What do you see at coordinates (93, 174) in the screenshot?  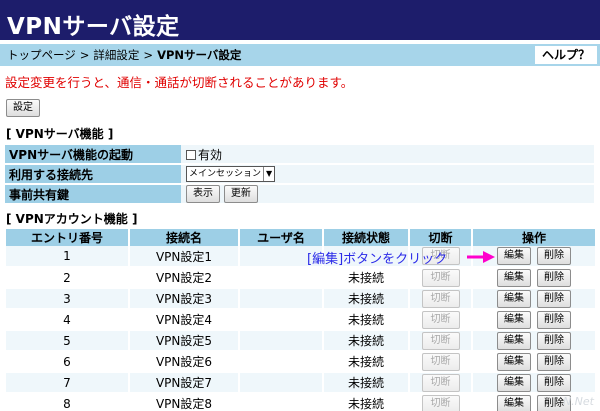 I see `connection-label: 利用する接続先` at bounding box center [93, 174].